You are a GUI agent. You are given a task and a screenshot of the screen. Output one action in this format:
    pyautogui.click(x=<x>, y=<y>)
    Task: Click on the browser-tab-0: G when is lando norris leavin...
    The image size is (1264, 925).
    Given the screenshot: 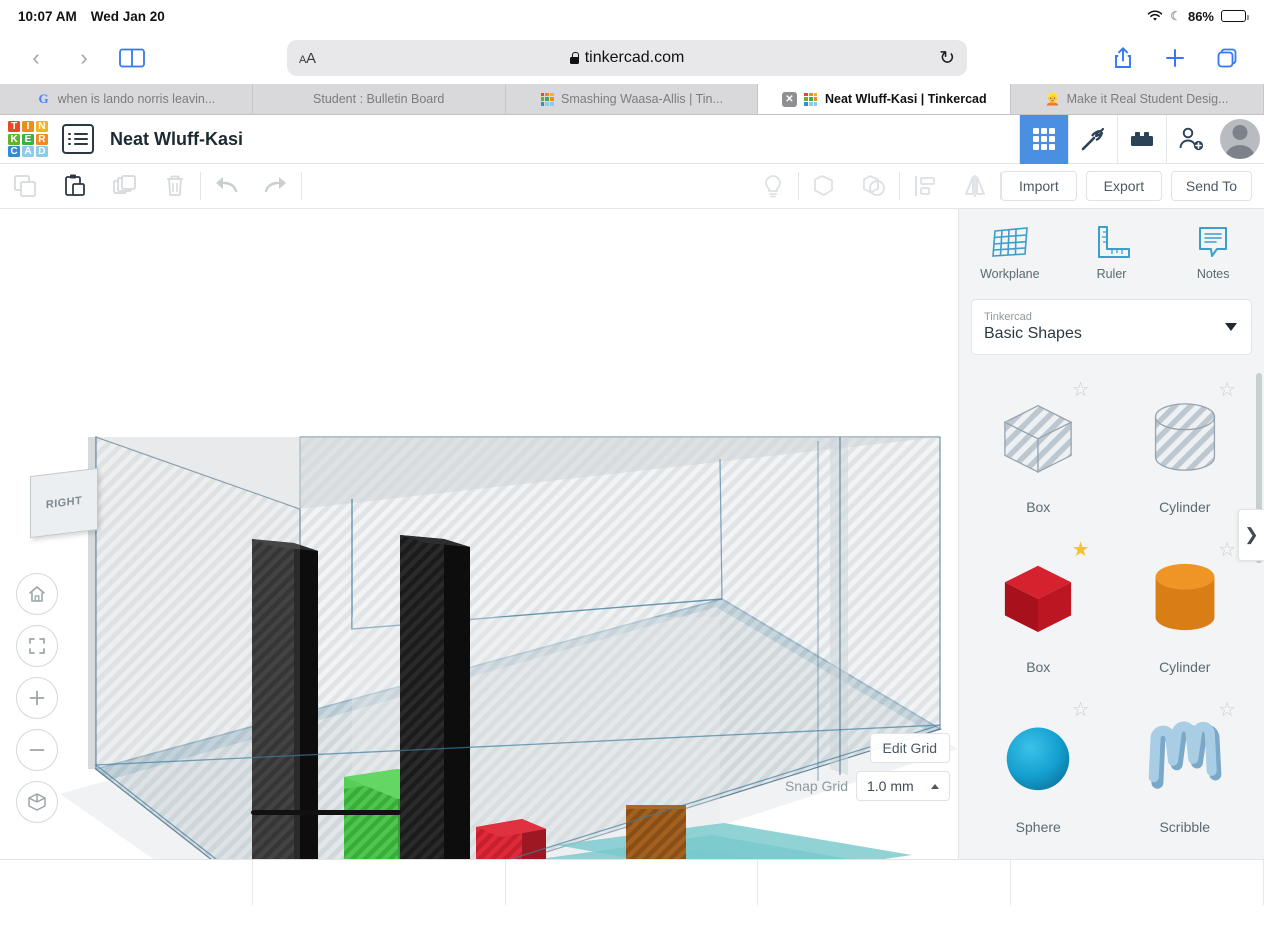 What is the action you would take?
    pyautogui.click(x=126, y=99)
    